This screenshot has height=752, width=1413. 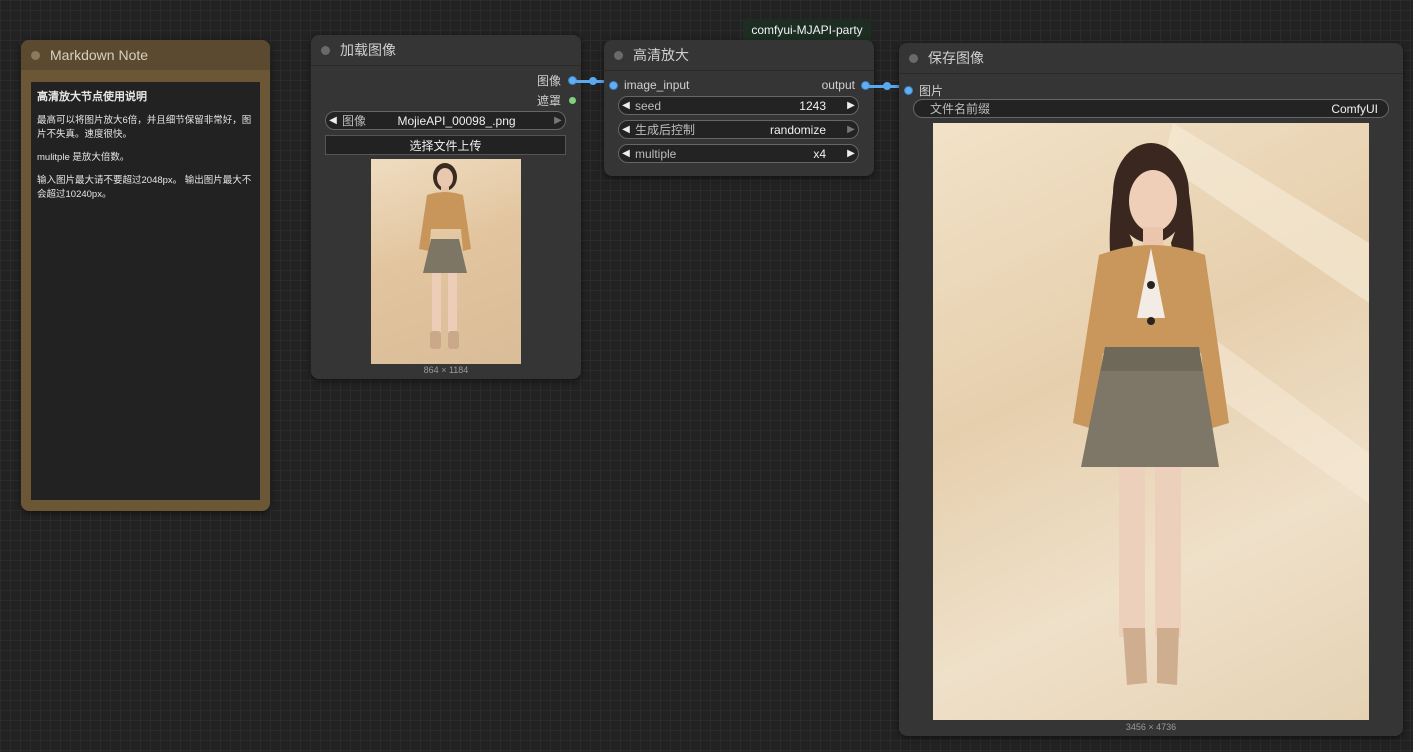 I want to click on link-load-to-upscale, so click(x=590, y=81).